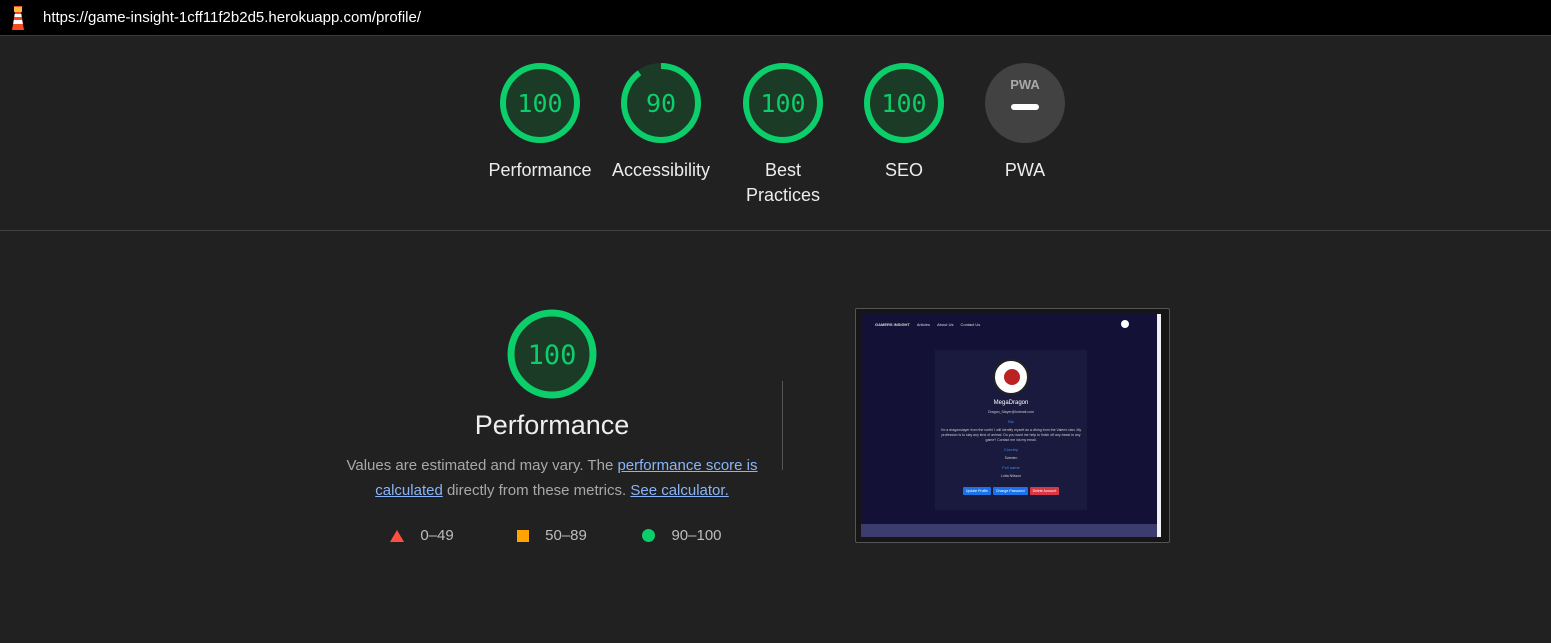 This screenshot has width=1551, height=643. Describe the element at coordinates (482, 465) in the screenshot. I see `desc-text: Values are estimated and may vary. The` at that location.